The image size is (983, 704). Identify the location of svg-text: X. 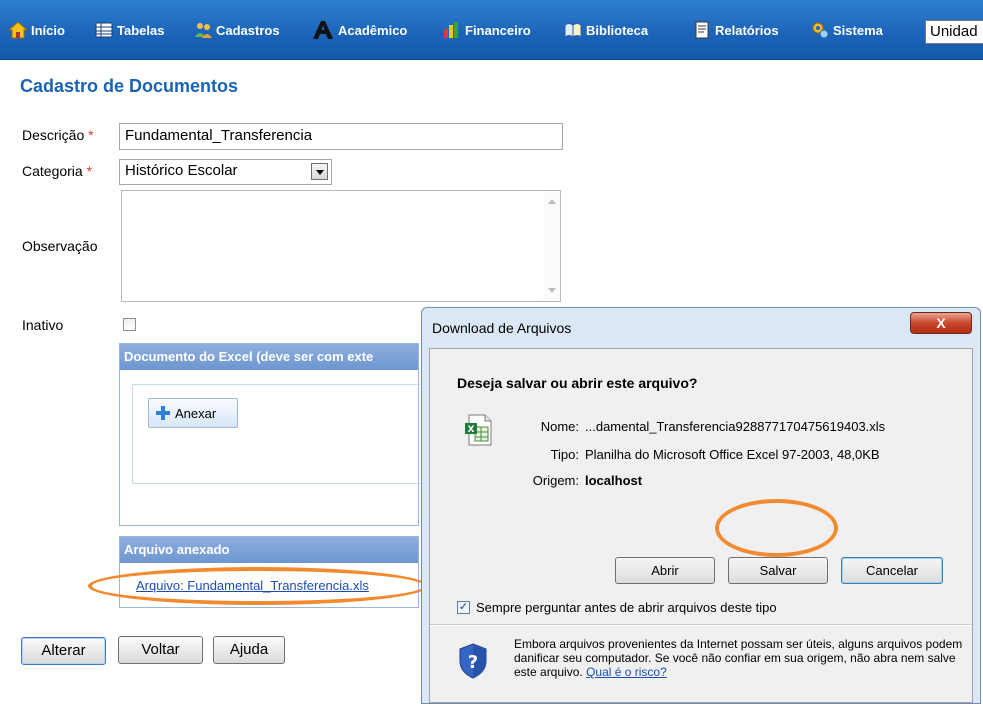
(471, 430).